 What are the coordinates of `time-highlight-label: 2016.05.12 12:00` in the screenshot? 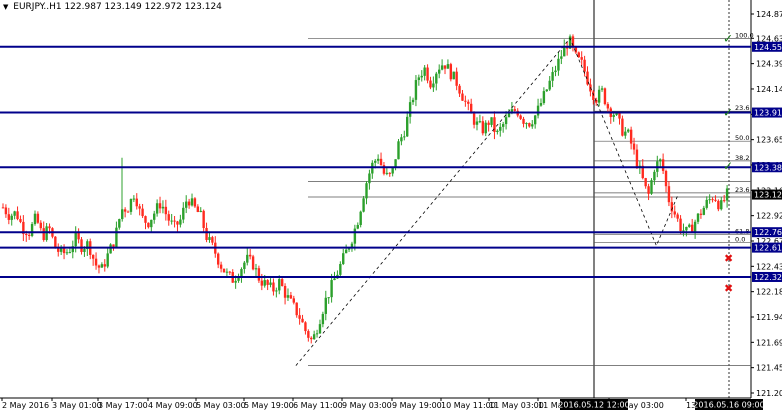 It's located at (593, 405).